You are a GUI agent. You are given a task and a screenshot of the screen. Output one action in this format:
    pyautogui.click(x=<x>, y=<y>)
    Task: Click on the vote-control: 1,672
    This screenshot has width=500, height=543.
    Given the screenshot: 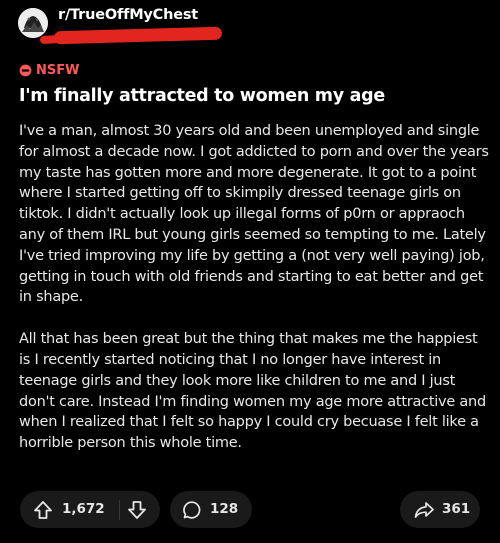 What is the action you would take?
    pyautogui.click(x=90, y=509)
    